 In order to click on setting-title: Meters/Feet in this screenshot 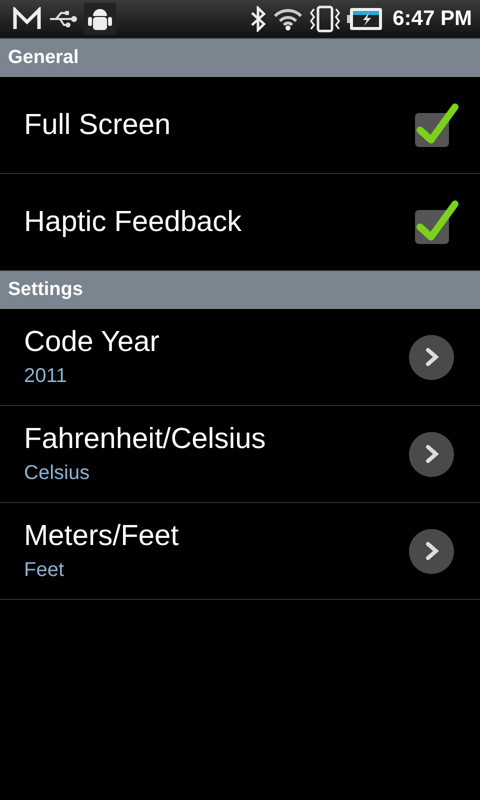, I will do `click(102, 536)`.